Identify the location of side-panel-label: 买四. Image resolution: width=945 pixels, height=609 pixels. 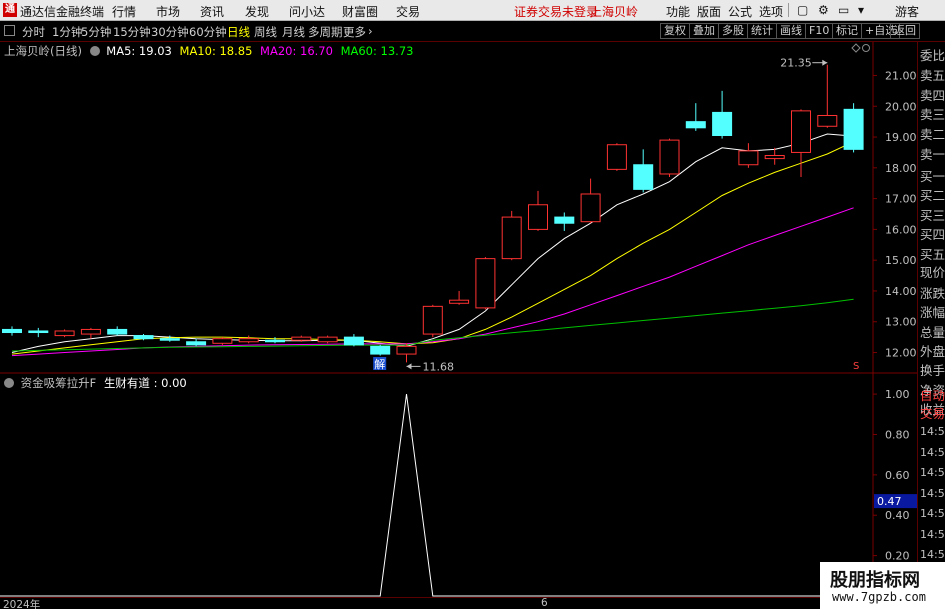
(932, 233).